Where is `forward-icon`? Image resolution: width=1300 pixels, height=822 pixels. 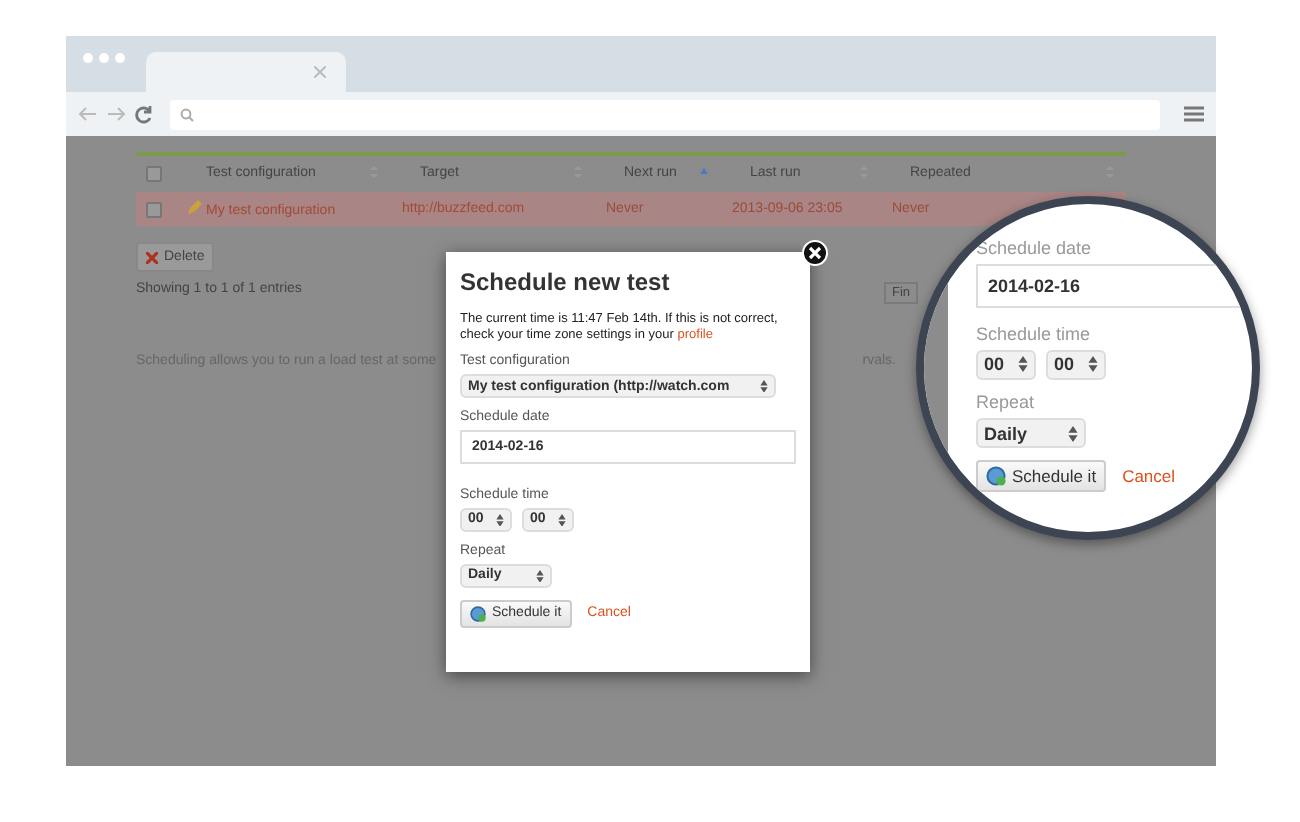
forward-icon is located at coordinates (116, 114).